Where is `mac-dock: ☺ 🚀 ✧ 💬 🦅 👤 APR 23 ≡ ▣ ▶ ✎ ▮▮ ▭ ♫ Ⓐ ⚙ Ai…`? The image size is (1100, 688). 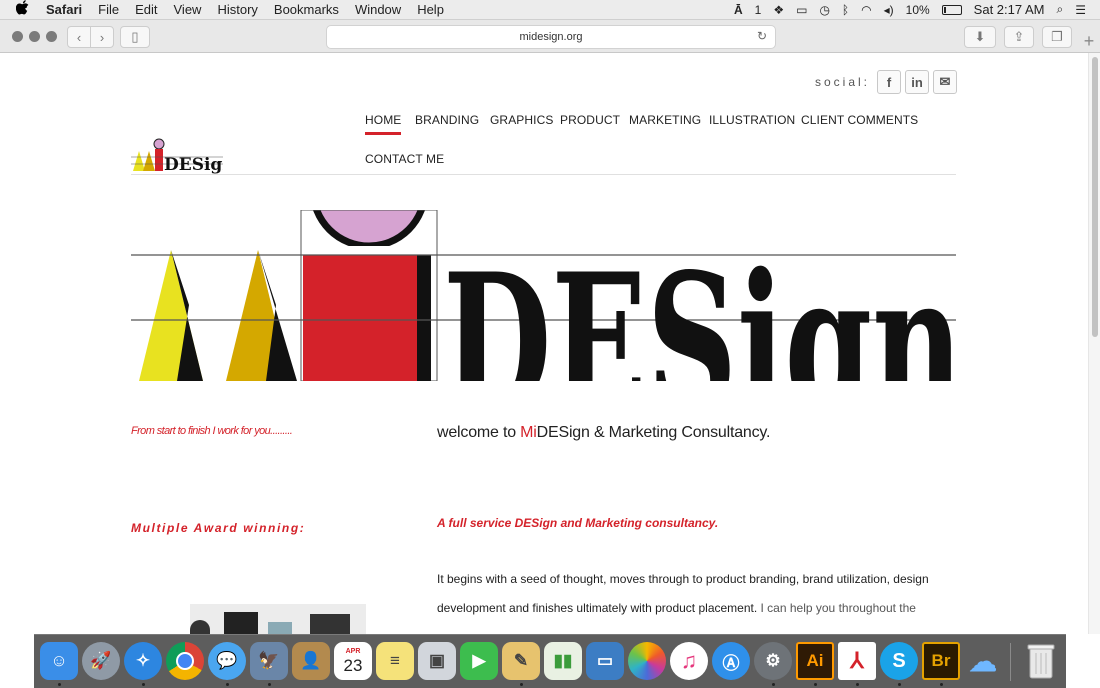
mac-dock: ☺ 🚀 ✧ 💬 🦅 👤 APR 23 ≡ ▣ ▶ ✎ ▮▮ ▭ ♫ Ⓐ ⚙ Ai… is located at coordinates (550, 661).